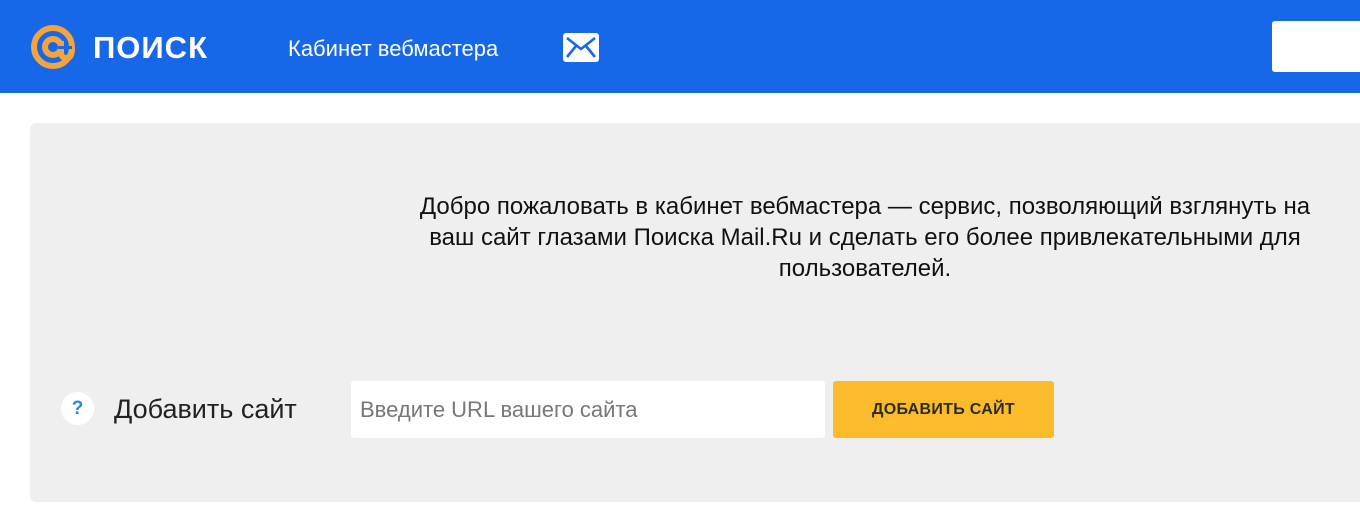 The width and height of the screenshot is (1360, 528). Describe the element at coordinates (205, 409) in the screenshot. I see `add-site-label: Добавить сайт` at that location.